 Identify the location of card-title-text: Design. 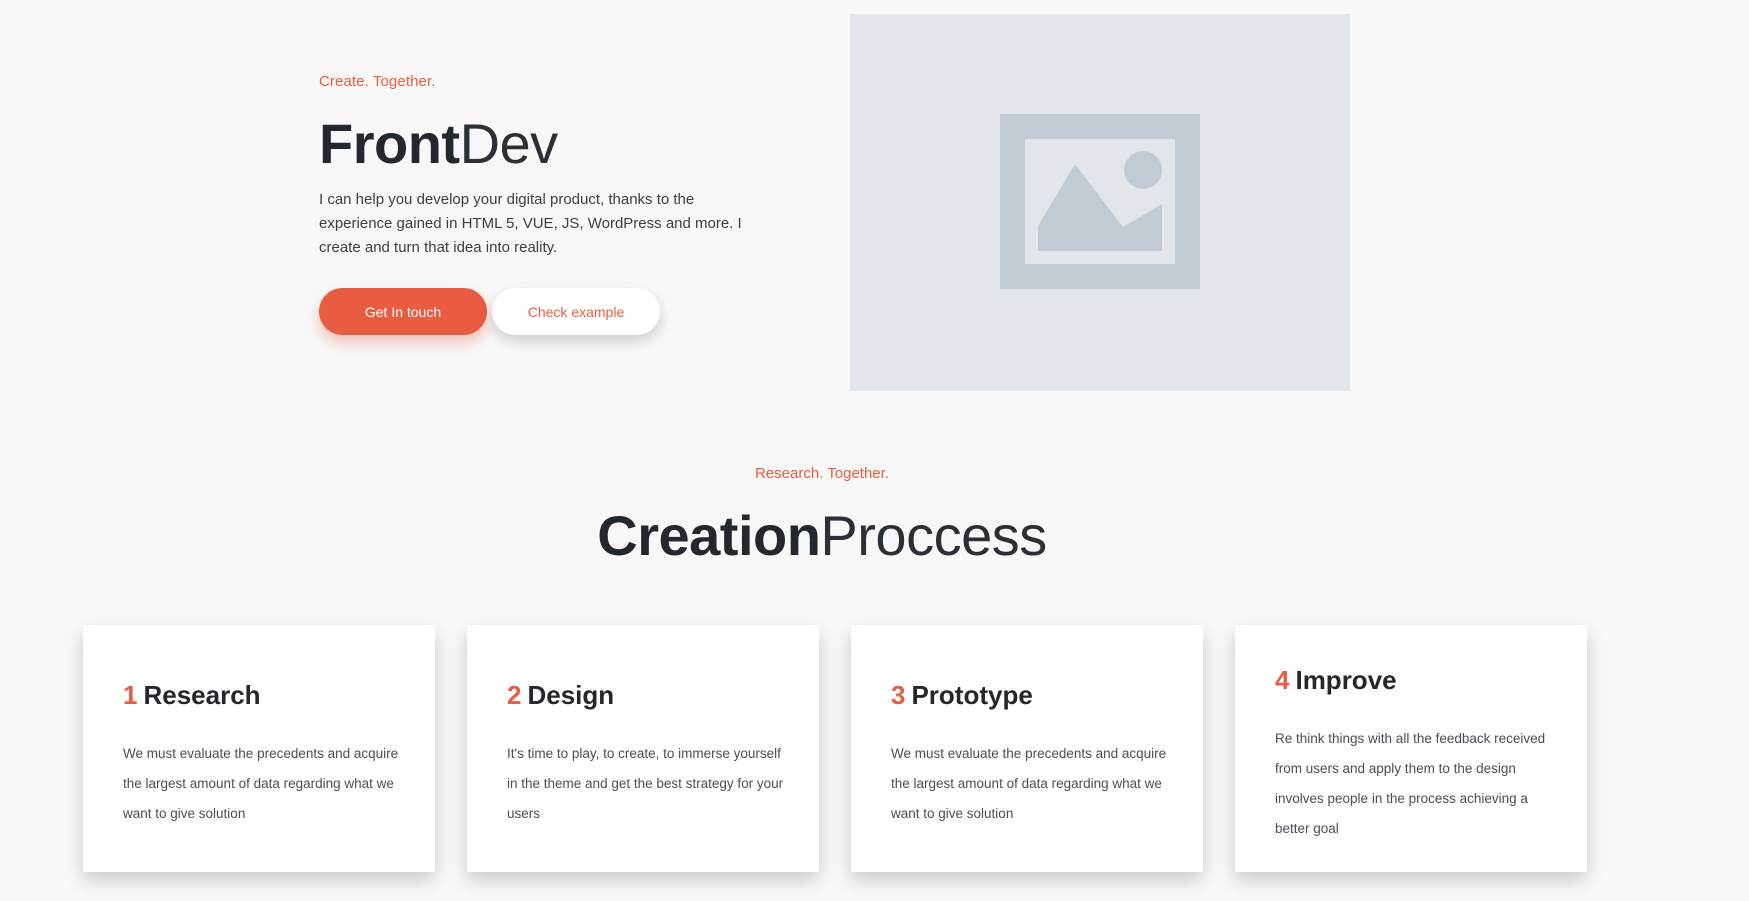
(571, 695).